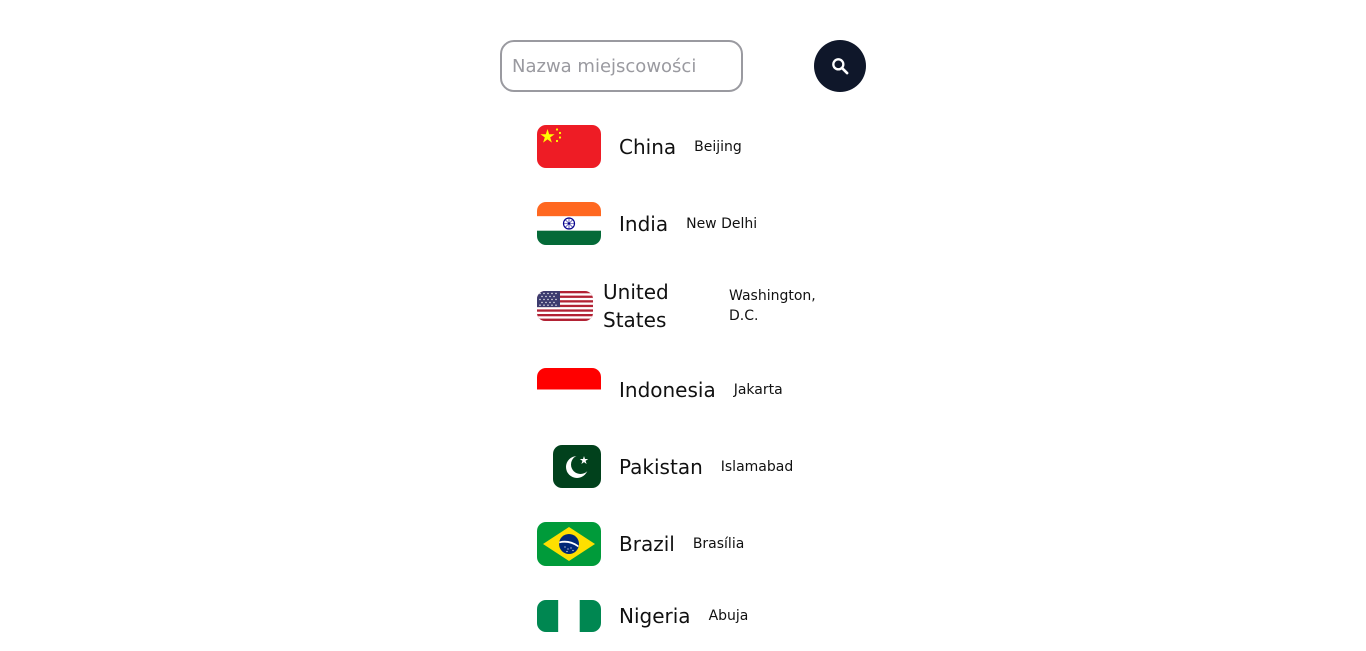 The width and height of the screenshot is (1366, 651). I want to click on search-input, so click(621, 66).